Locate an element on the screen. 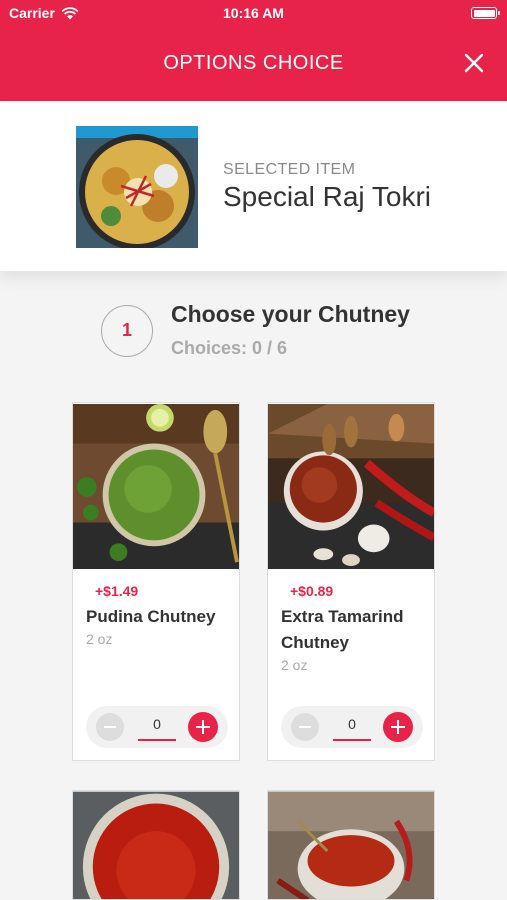 The image size is (507, 900). option-card-pudina: +$1.49 Pudina Chutney 2 oz 0 is located at coordinates (156, 581).